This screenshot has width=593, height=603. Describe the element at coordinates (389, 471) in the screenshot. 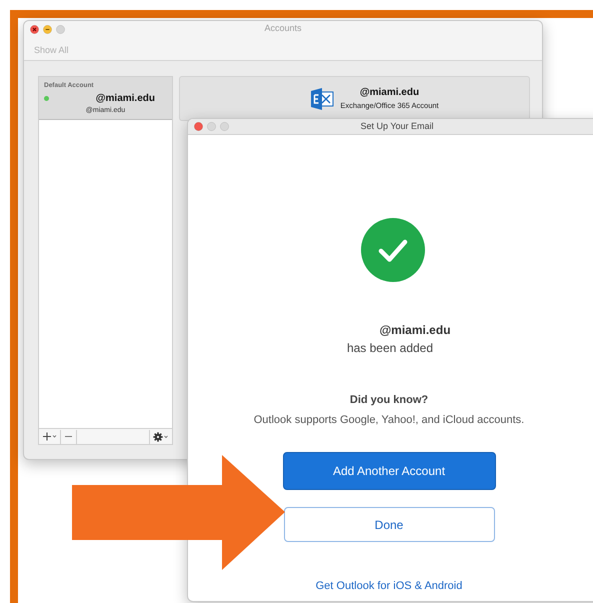

I see `add-account-button: Add Another Account` at that location.